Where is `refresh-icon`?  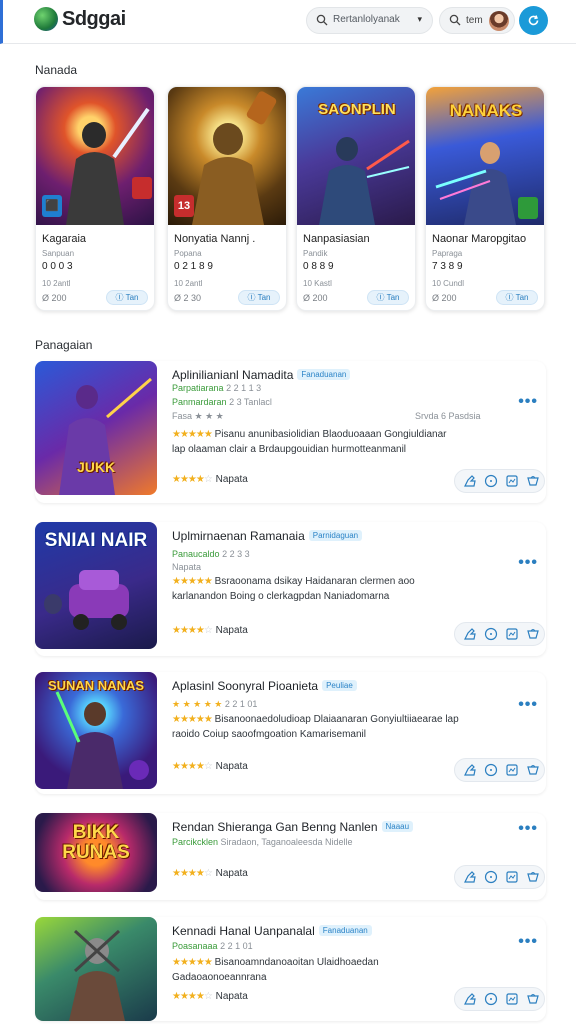 refresh-icon is located at coordinates (533, 20).